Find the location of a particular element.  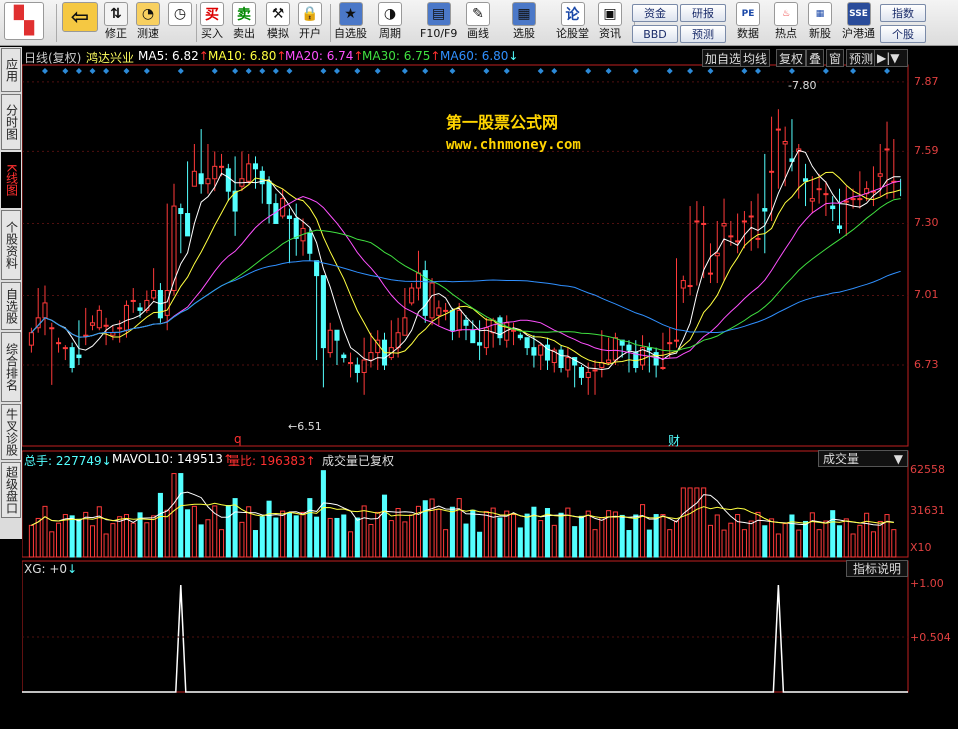

left-tab-4: 个股资料 is located at coordinates (11, 245).